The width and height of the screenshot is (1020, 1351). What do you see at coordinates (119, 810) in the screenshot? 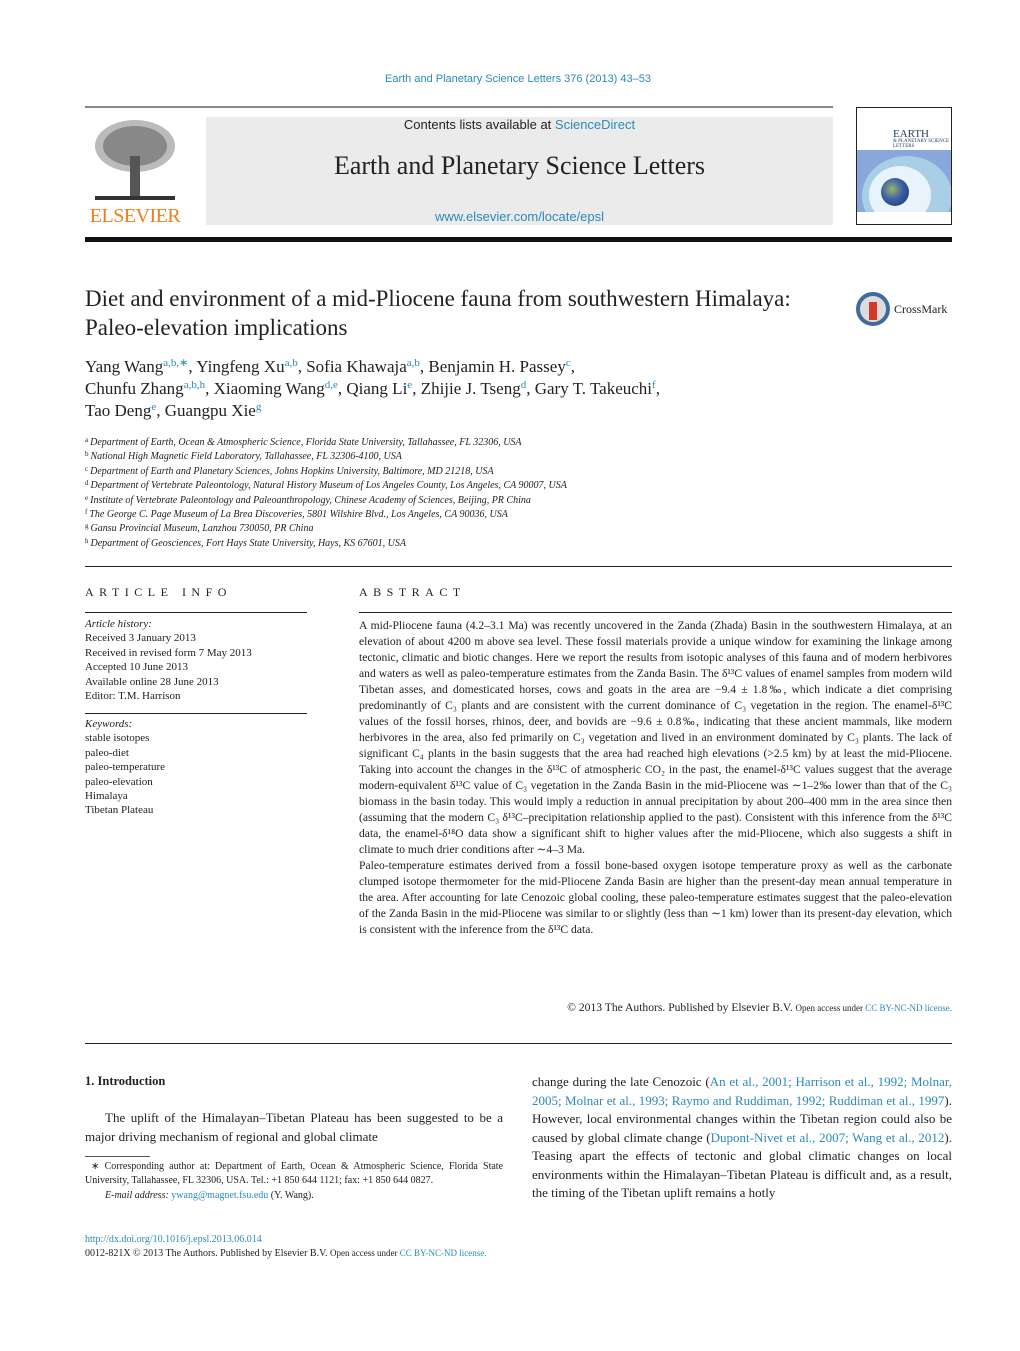
I see `keyword-item: Tibetan Plateau` at bounding box center [119, 810].